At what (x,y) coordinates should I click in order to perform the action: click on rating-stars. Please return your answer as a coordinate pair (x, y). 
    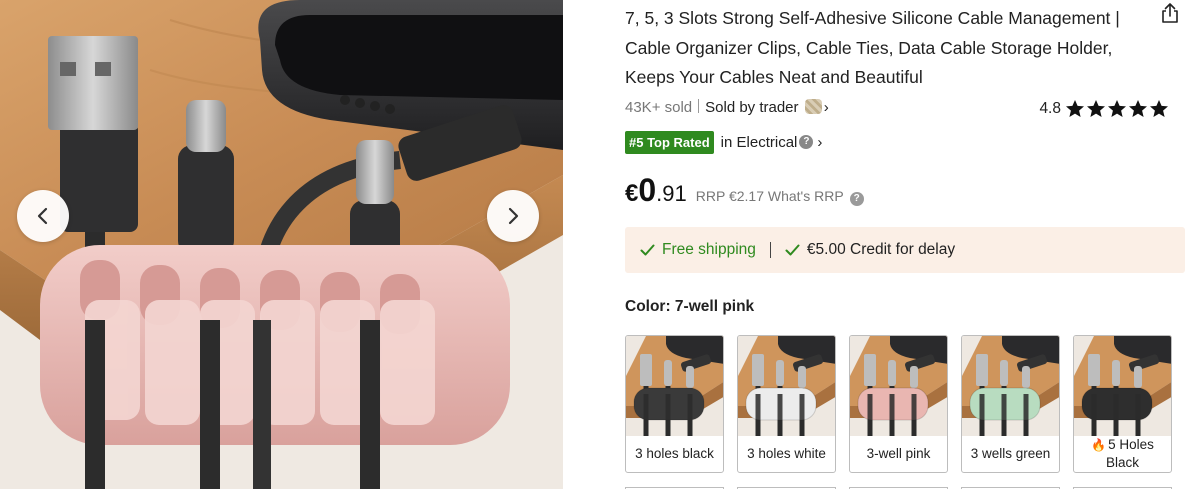
    Looking at the image, I should click on (1117, 108).